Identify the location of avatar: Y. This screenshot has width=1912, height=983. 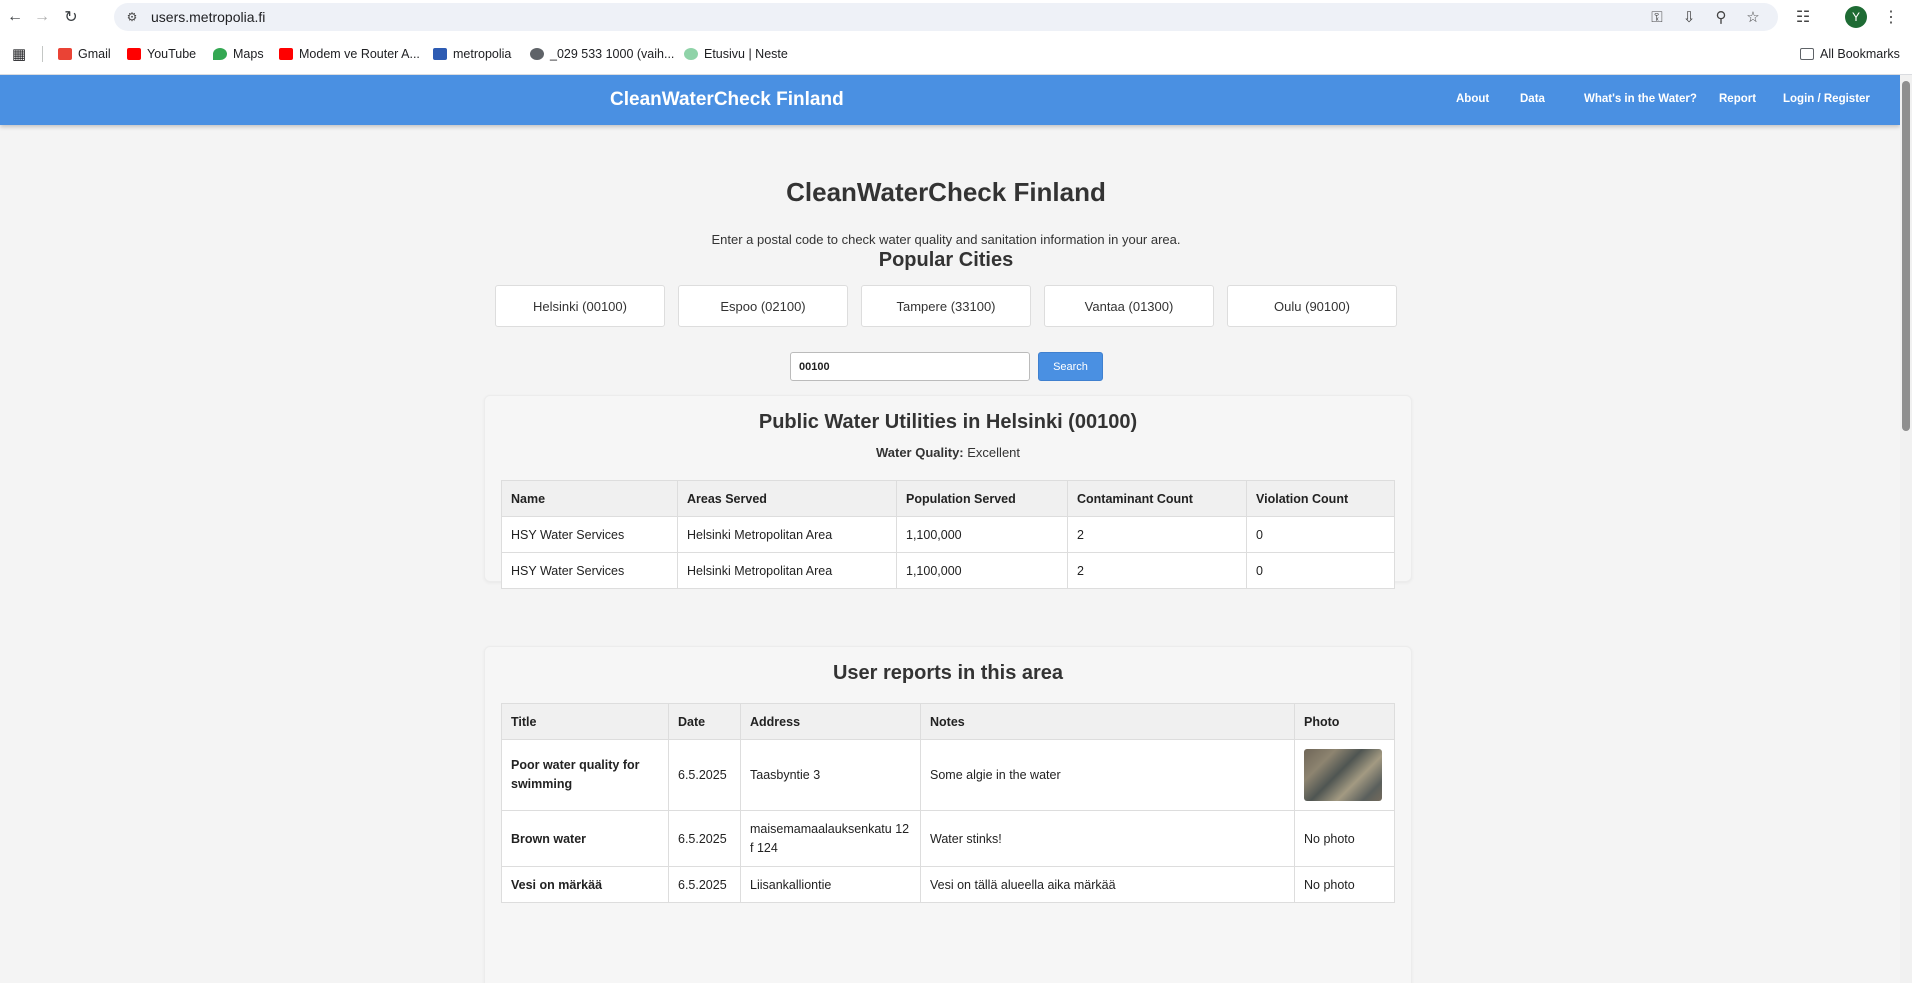
(1856, 17).